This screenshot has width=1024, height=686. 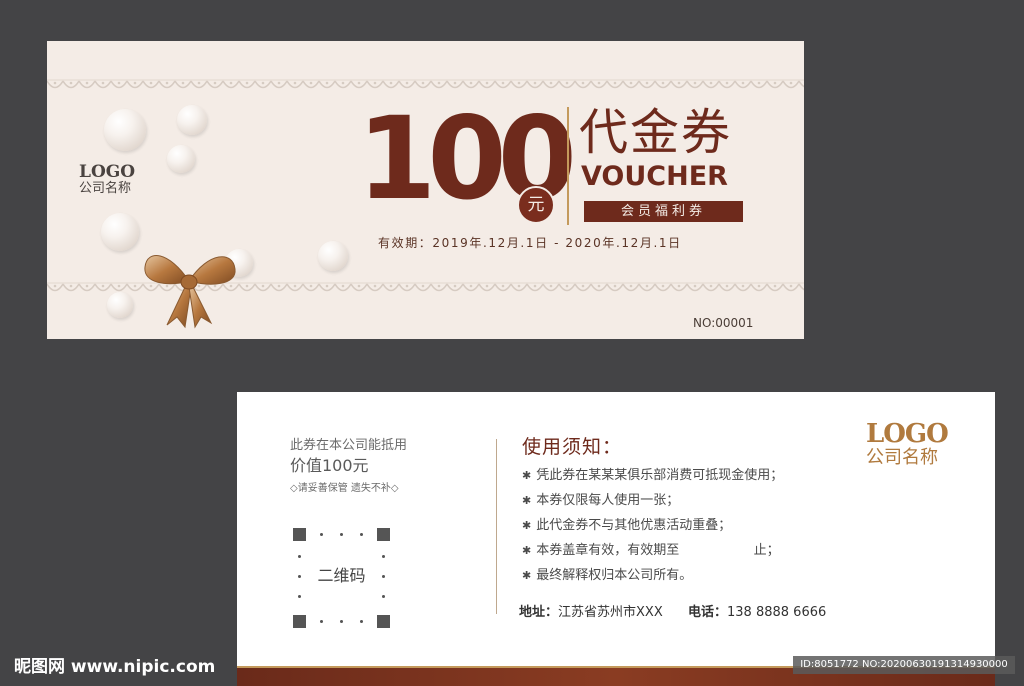 What do you see at coordinates (572, 447) in the screenshot?
I see `rules-title: 使用须知：` at bounding box center [572, 447].